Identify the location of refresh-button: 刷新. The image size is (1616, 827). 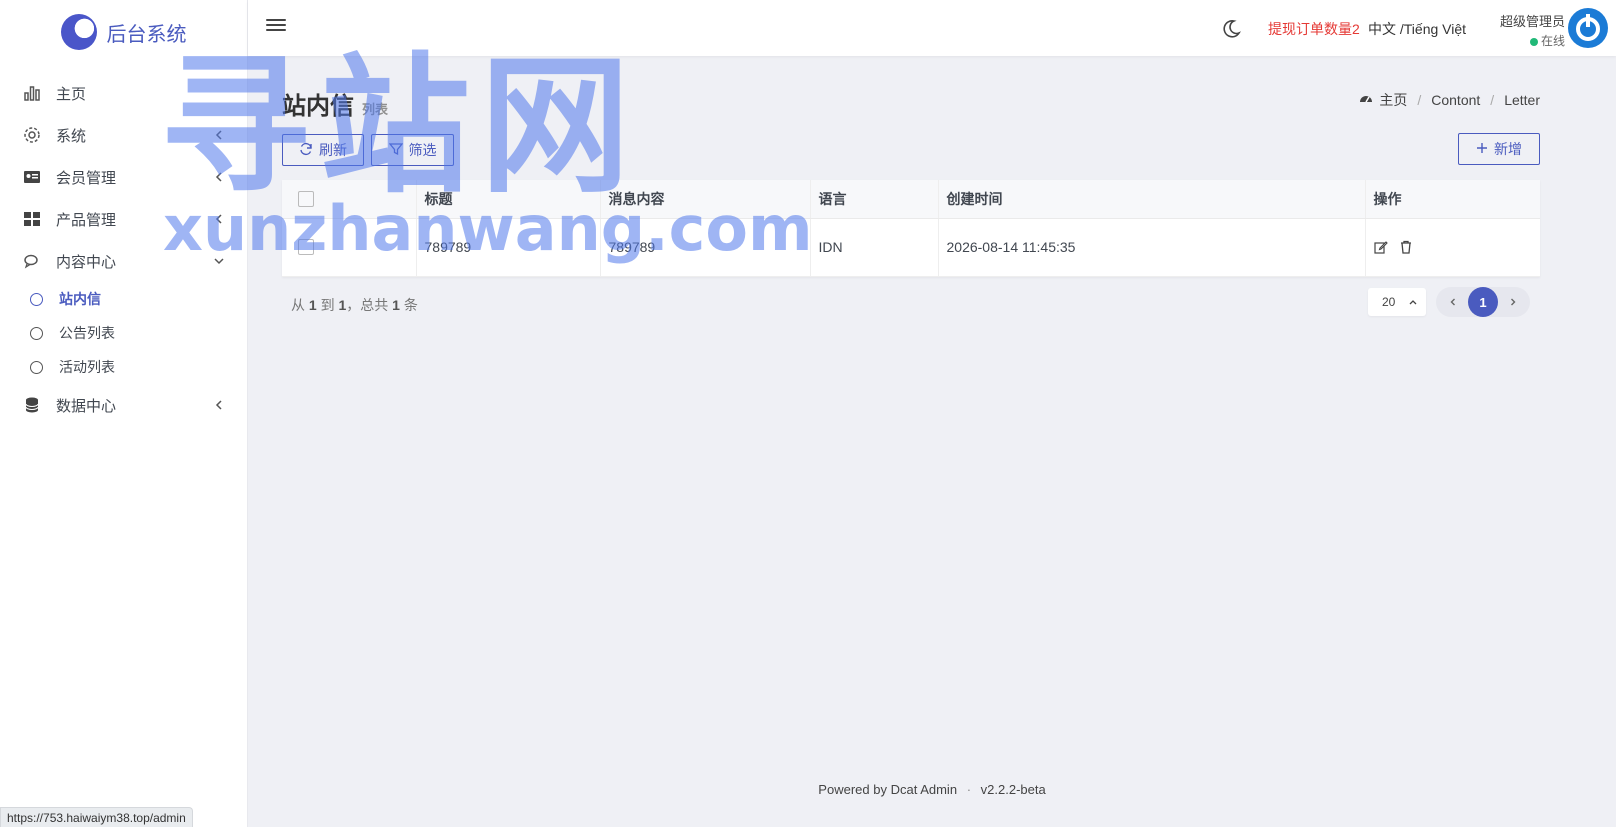
(323, 150).